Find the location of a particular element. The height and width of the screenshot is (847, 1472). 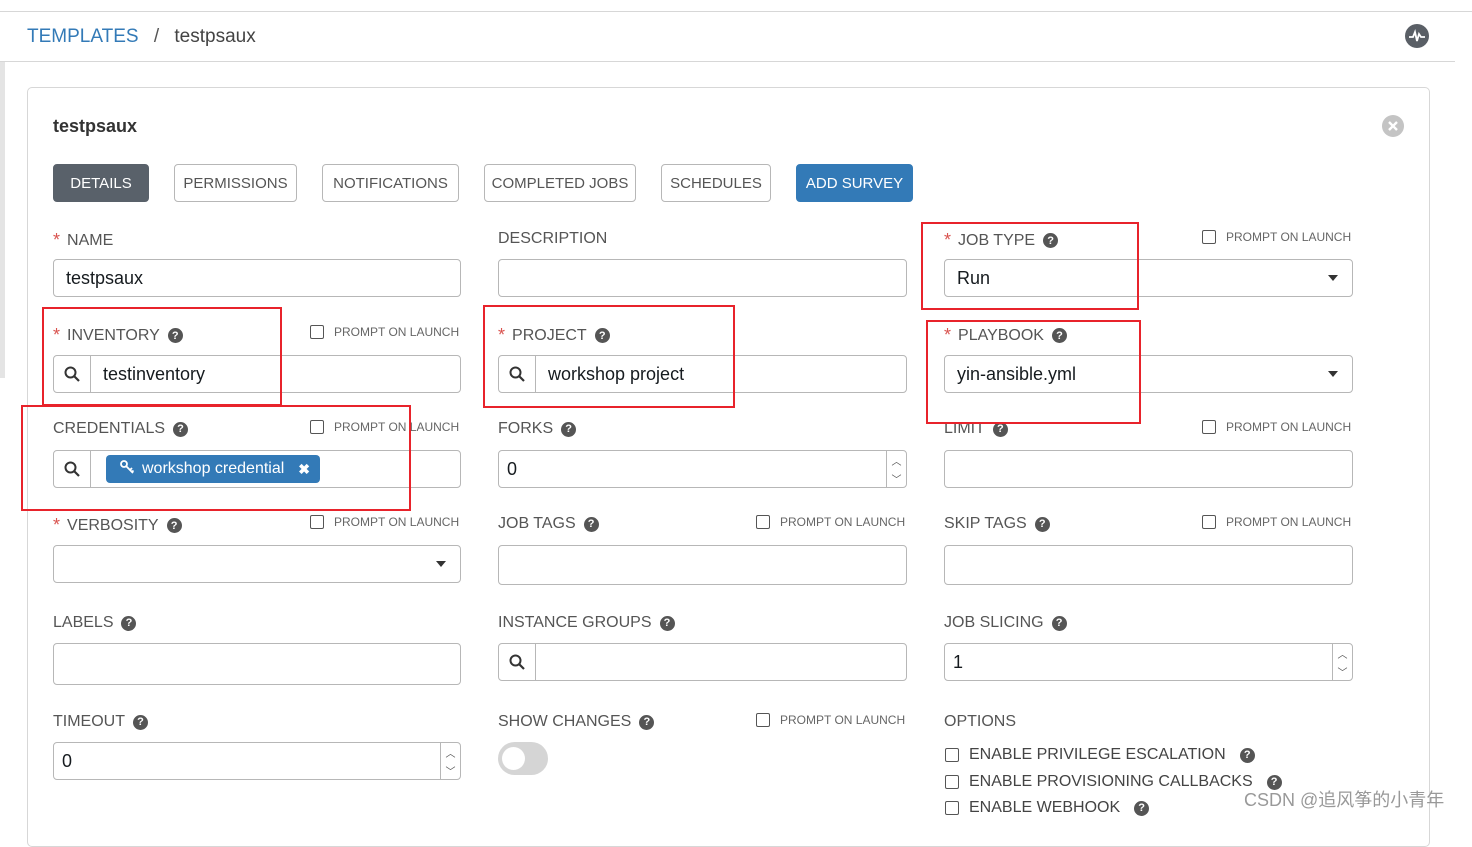

annotation-box-playbook is located at coordinates (1033, 372).